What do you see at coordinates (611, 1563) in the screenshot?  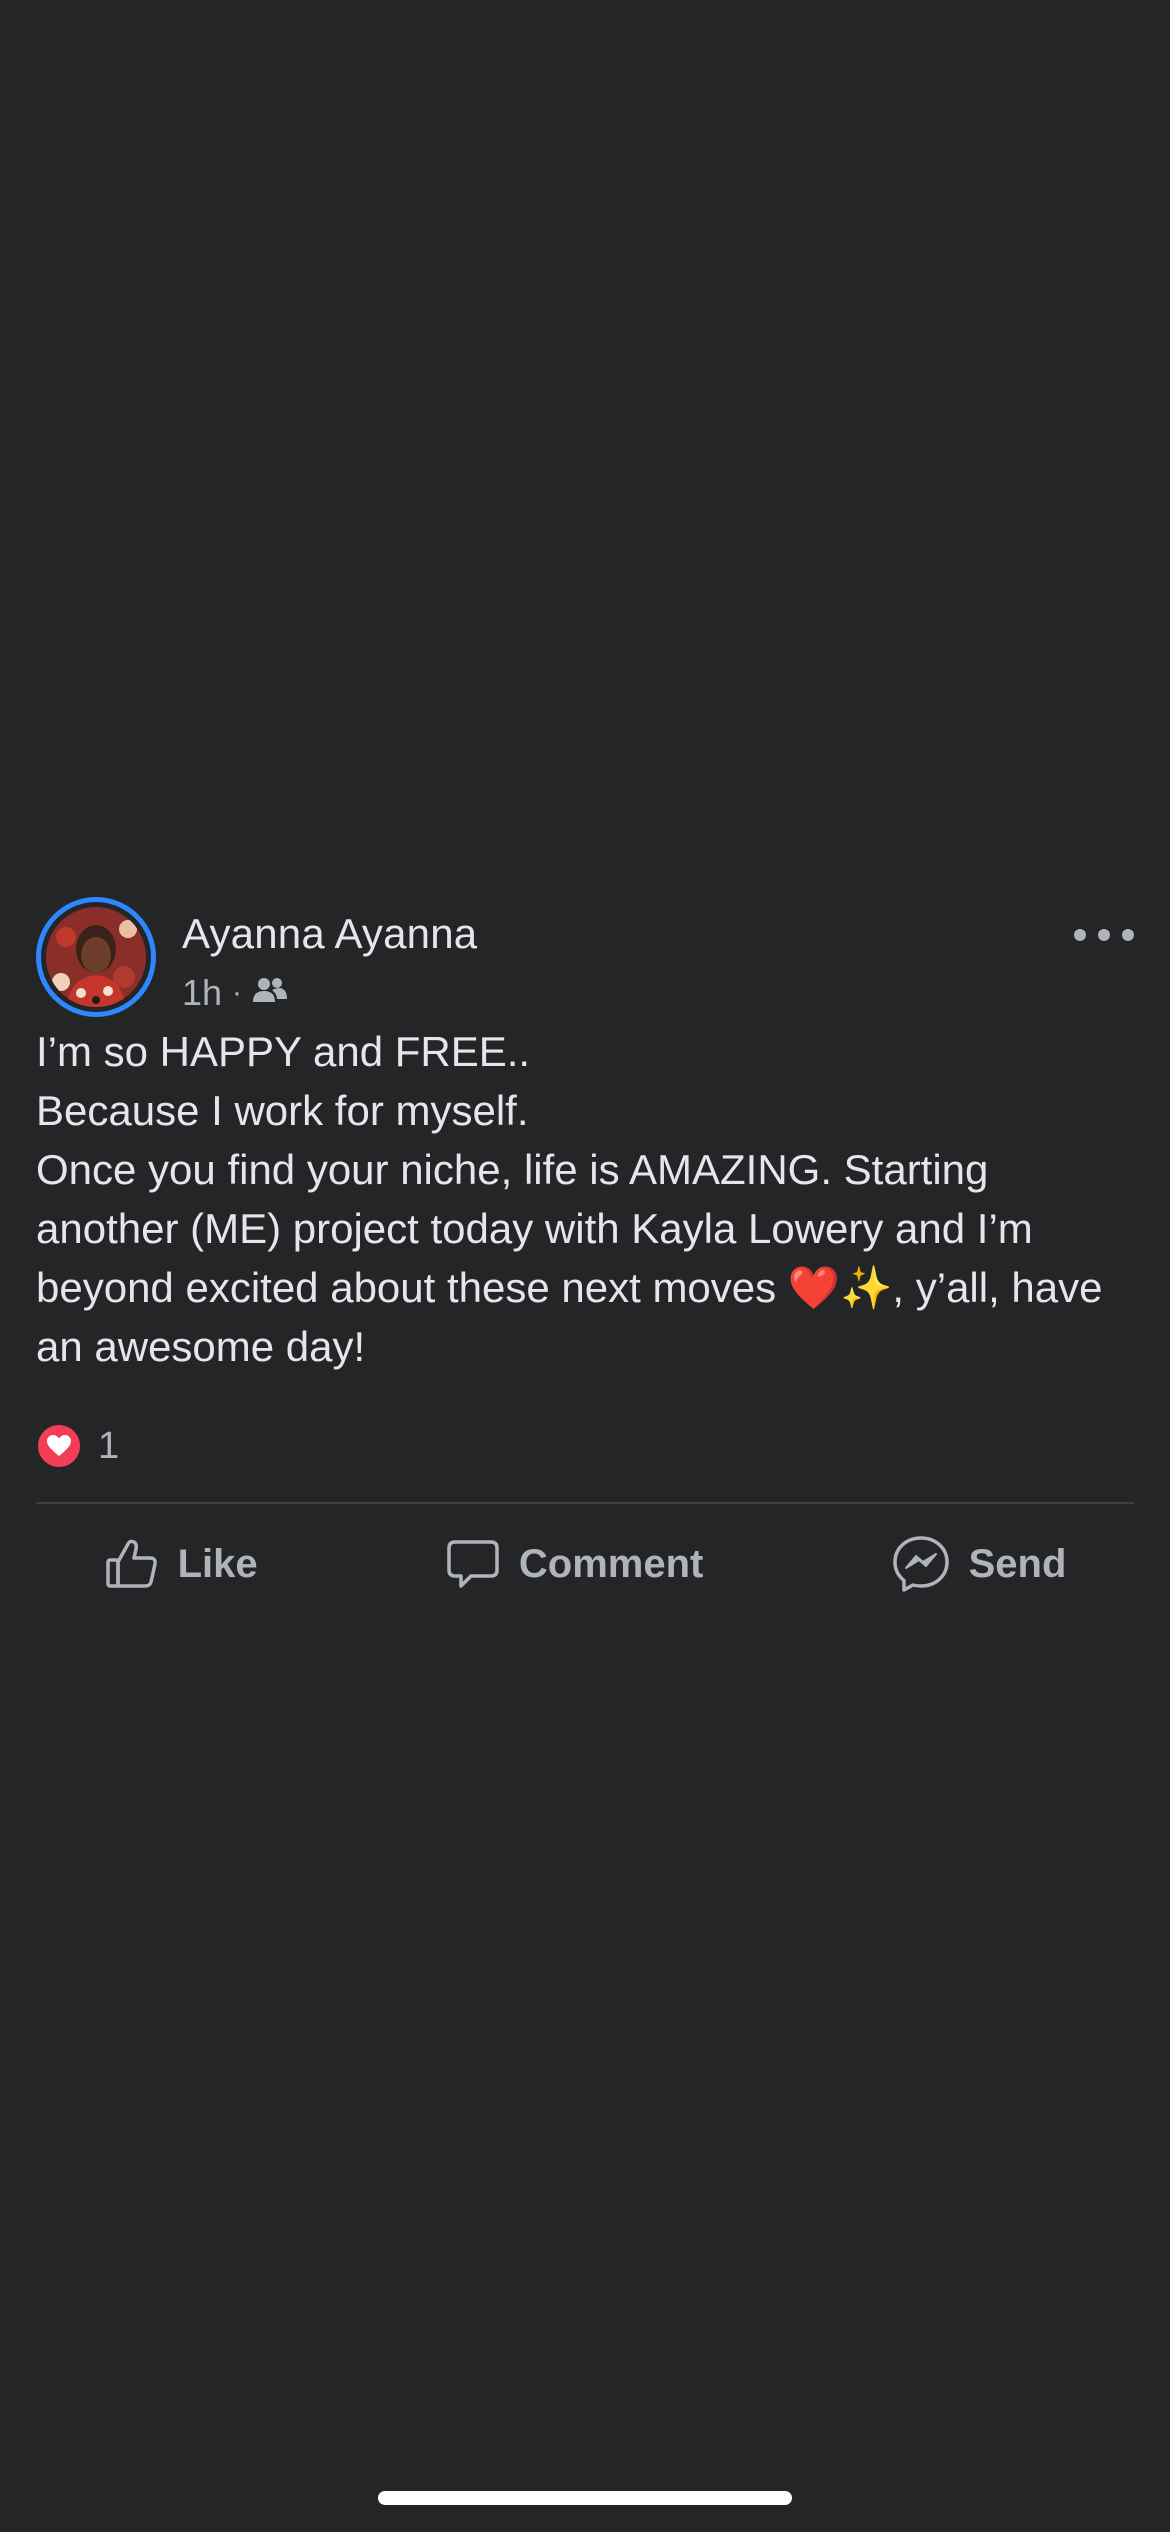 I see `comment-label: Comment` at bounding box center [611, 1563].